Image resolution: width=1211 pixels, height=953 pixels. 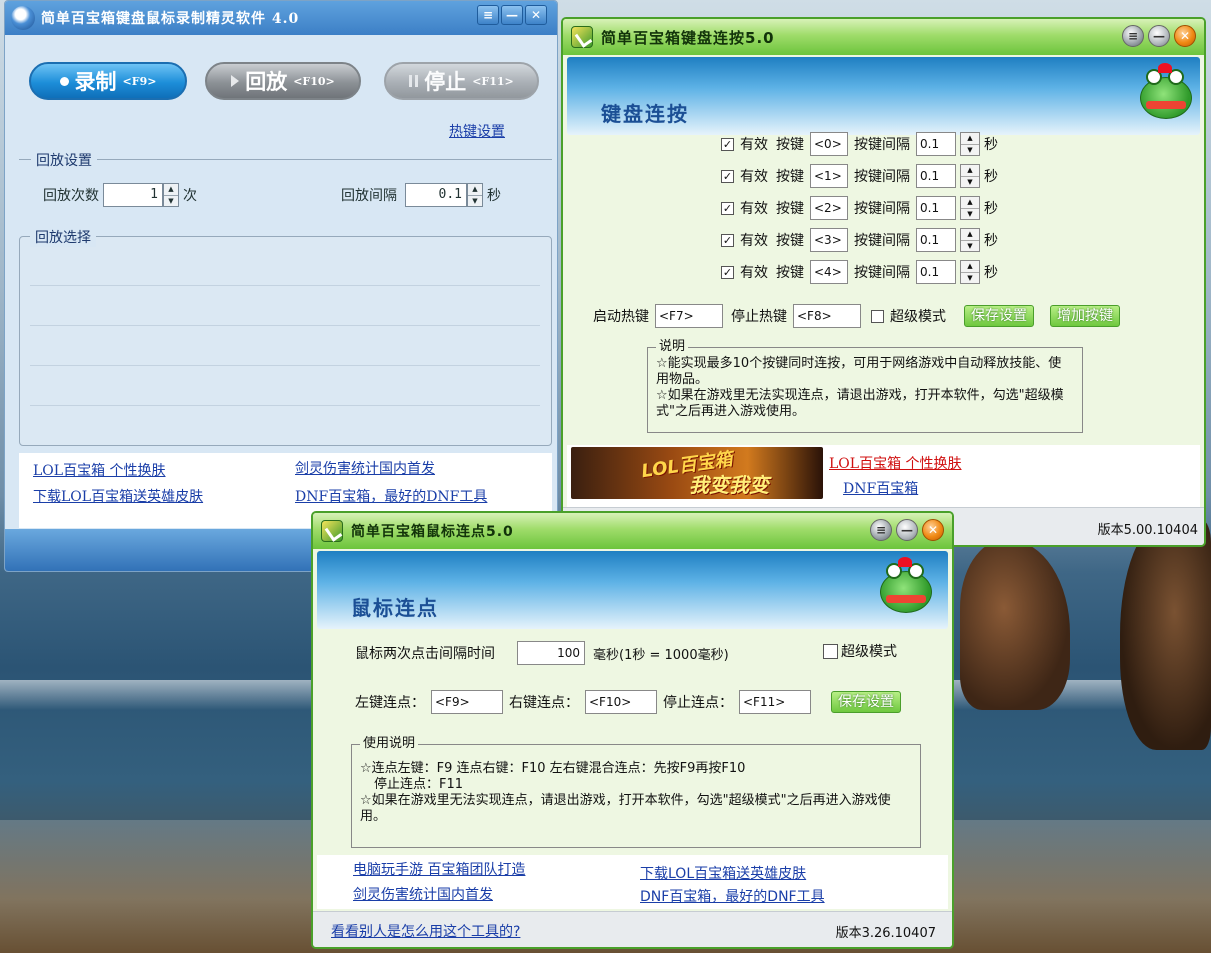 I want to click on recorder-titlebar: 简单百宝箱键盘鼠标录制精灵软件 4.0 ≡ — ✕, so click(x=281, y=18).